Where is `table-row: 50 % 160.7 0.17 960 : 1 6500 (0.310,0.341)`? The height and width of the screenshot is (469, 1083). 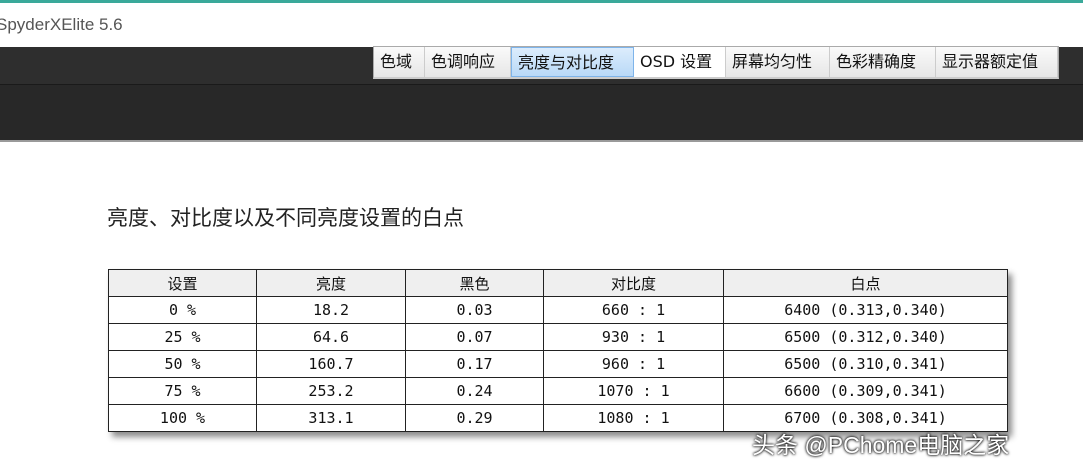
table-row: 50 % 160.7 0.17 960 : 1 6500 (0.310,0.341) is located at coordinates (558, 364).